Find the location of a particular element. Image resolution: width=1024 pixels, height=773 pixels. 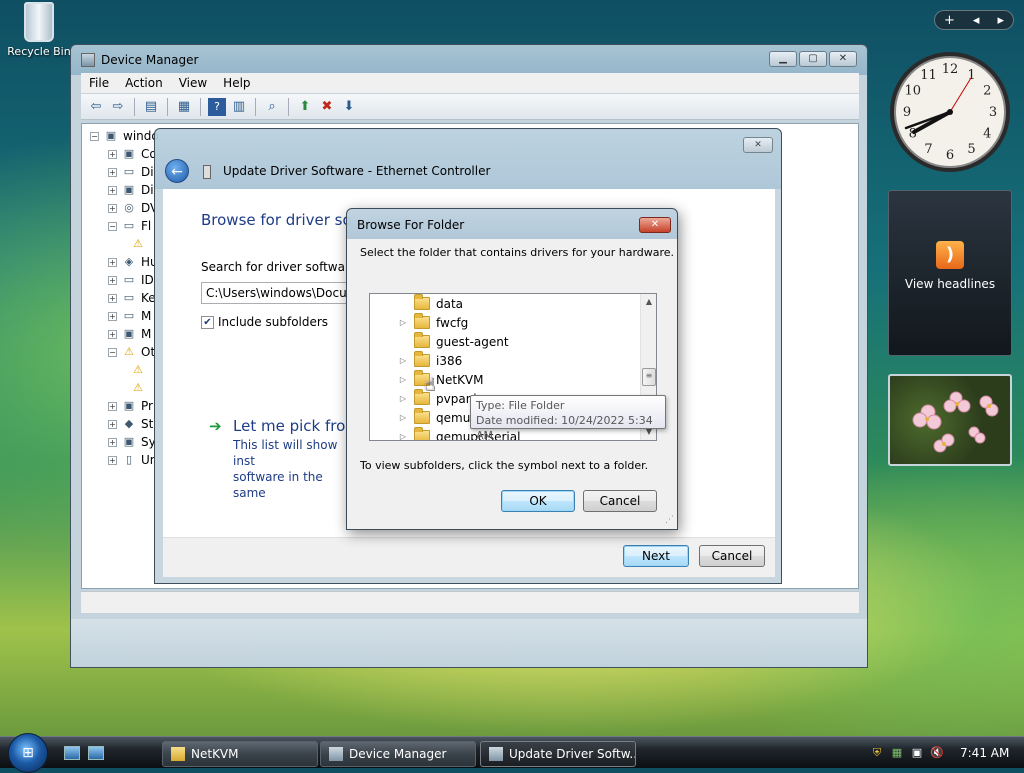

minimize-button: ▁ is located at coordinates (783, 59).